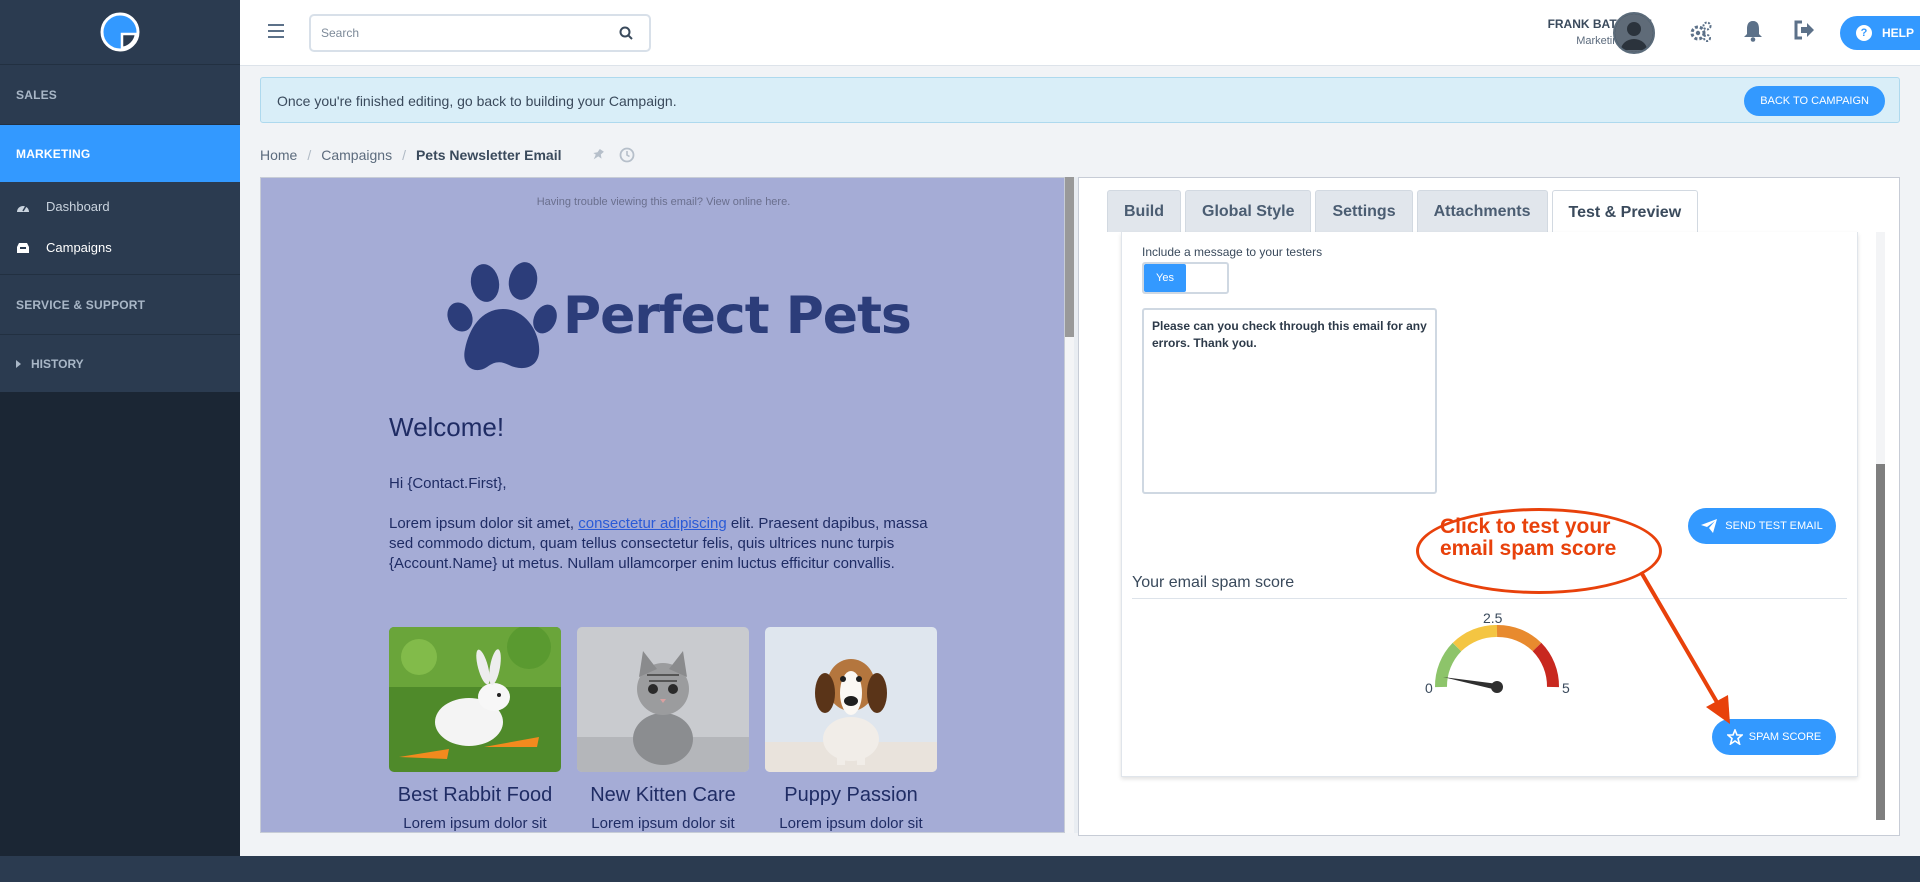 Image resolution: width=1920 pixels, height=882 pixels. I want to click on dashboard-icon, so click(23, 207).